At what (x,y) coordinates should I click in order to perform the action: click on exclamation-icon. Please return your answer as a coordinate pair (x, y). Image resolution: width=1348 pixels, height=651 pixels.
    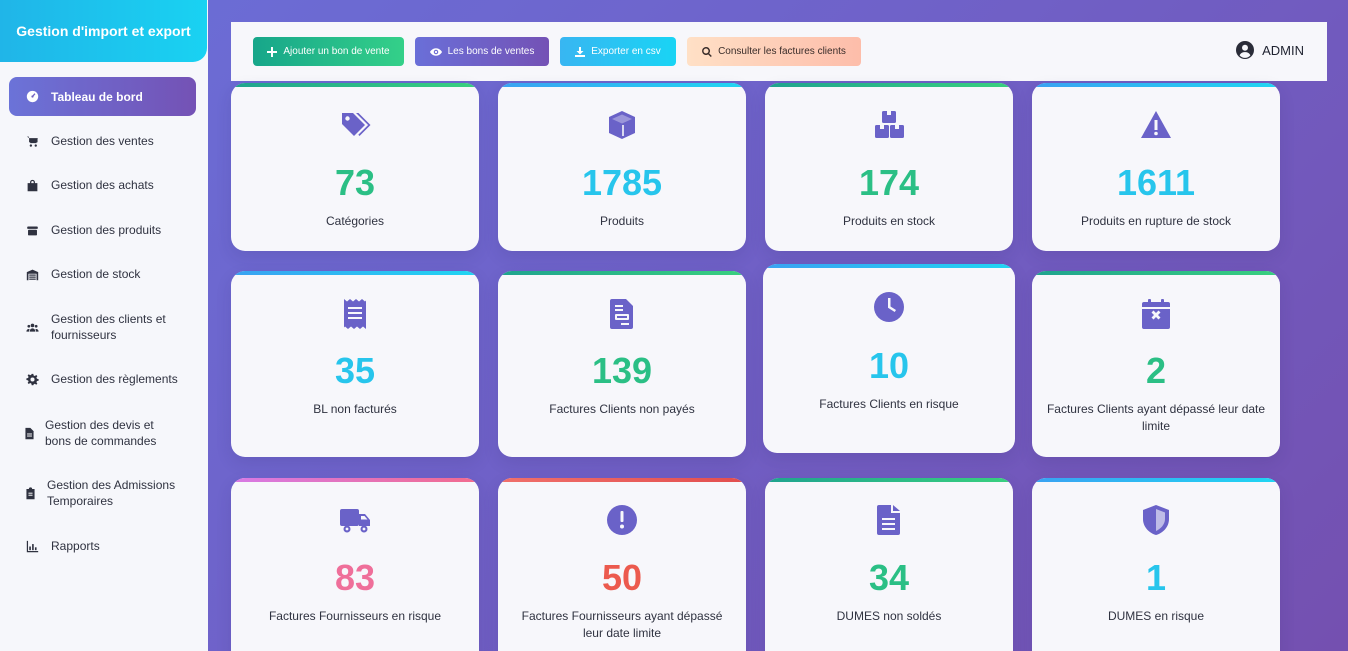
    Looking at the image, I should click on (622, 520).